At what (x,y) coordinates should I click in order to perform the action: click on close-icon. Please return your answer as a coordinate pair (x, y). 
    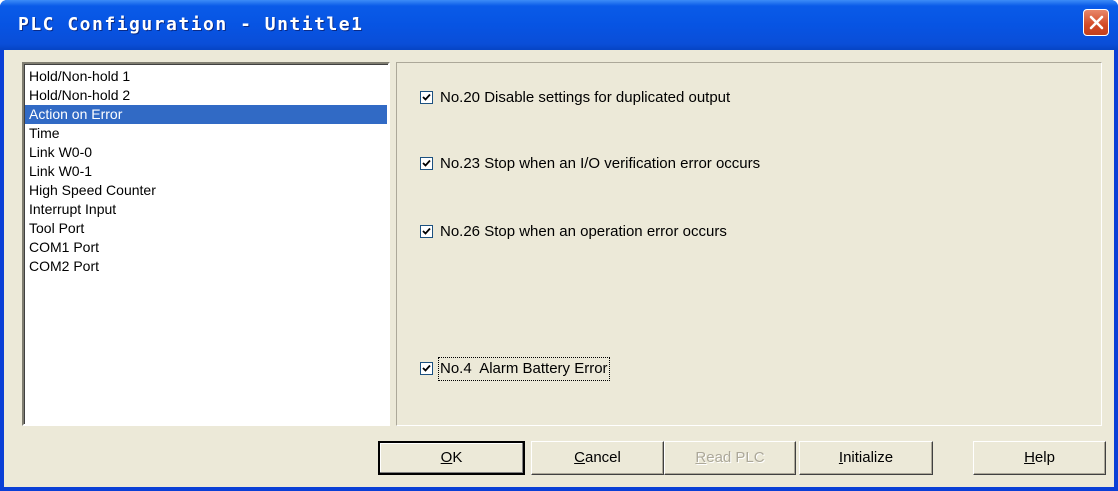
    Looking at the image, I should click on (1096, 22).